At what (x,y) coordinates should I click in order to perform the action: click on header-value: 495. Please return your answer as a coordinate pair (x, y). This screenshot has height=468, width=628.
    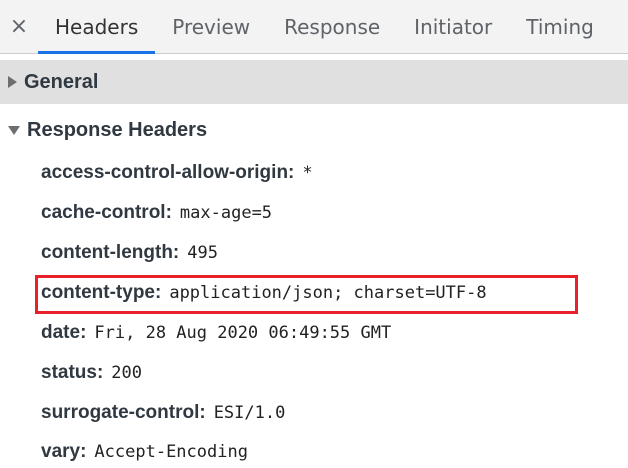
    Looking at the image, I should click on (202, 253).